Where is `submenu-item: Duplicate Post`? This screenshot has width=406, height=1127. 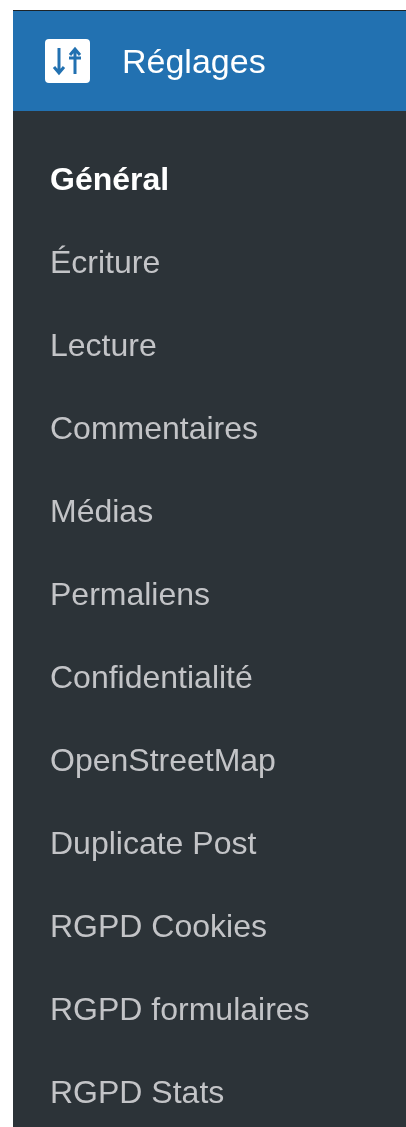
submenu-item: Duplicate Post is located at coordinates (209, 843).